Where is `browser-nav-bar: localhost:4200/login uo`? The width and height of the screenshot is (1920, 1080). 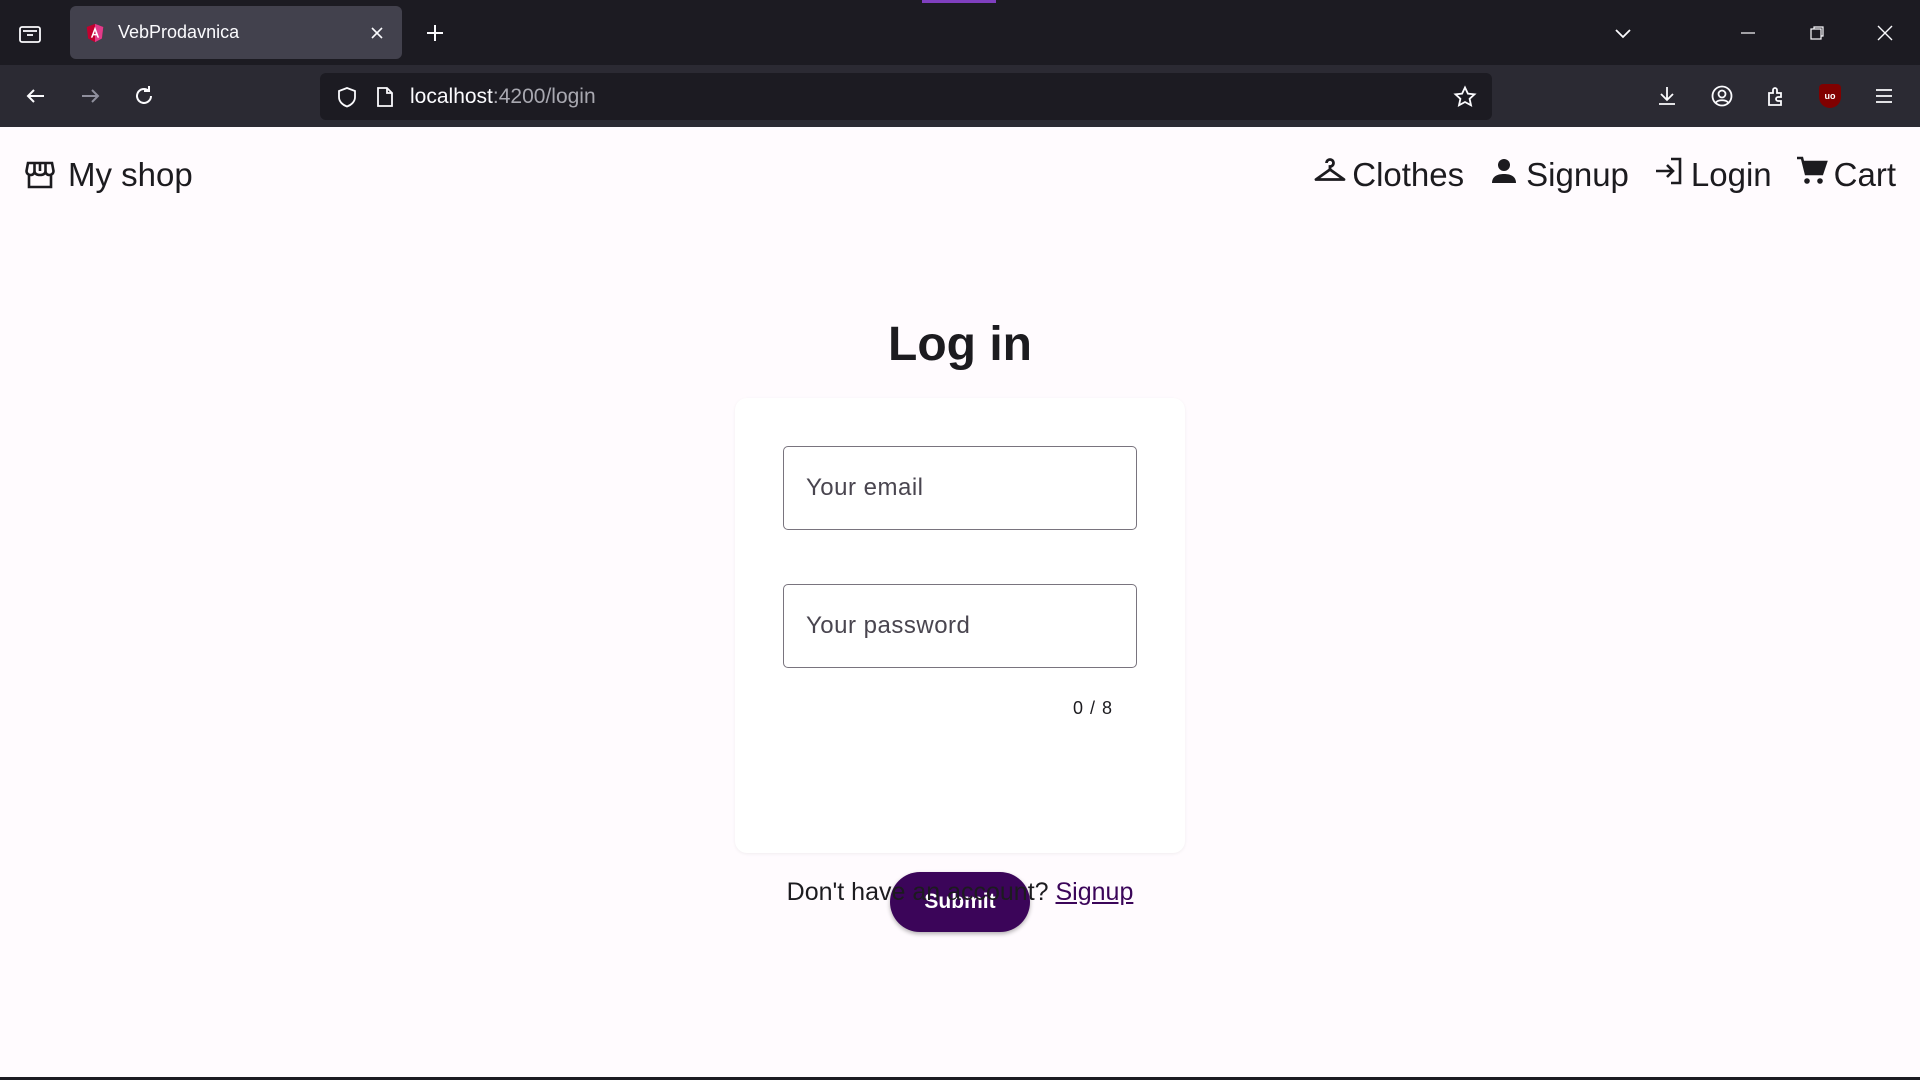
browser-nav-bar: localhost:4200/login uo is located at coordinates (960, 96).